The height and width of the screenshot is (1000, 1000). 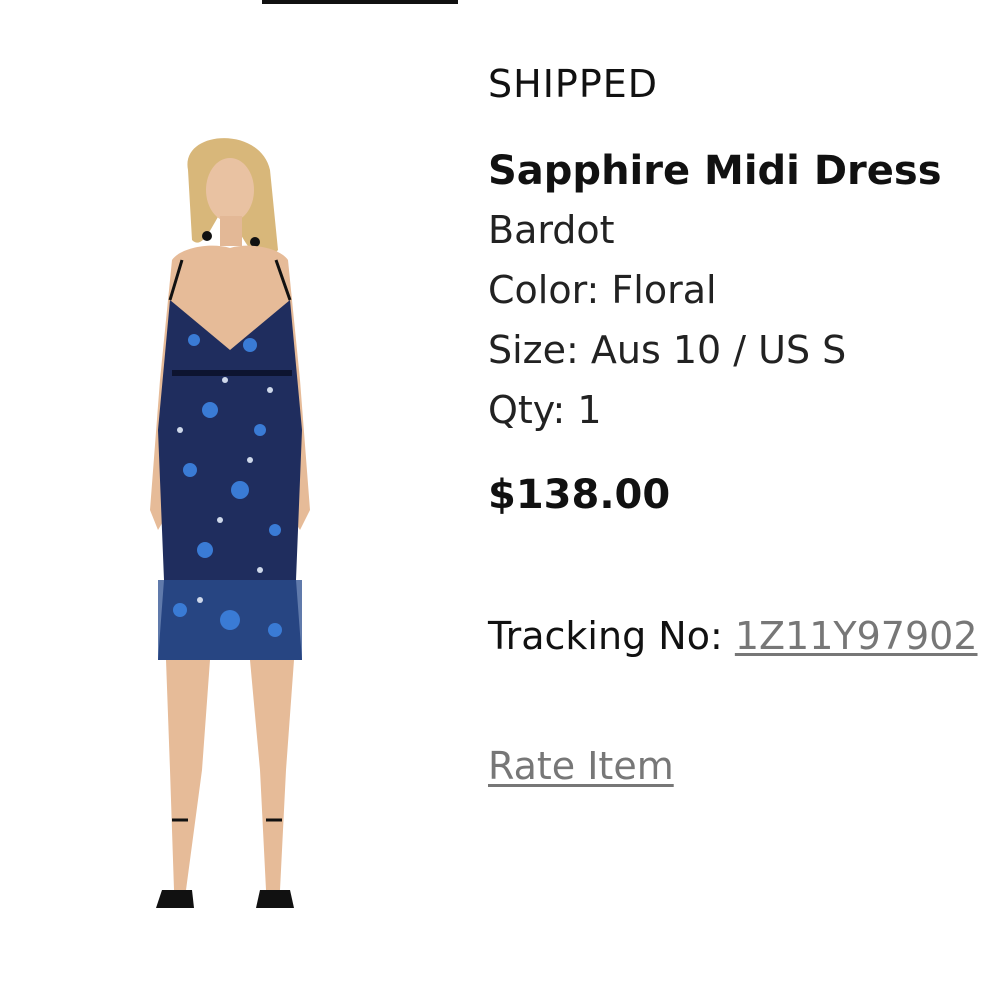 I want to click on product-quantity: Qty: 1, so click(x=545, y=410).